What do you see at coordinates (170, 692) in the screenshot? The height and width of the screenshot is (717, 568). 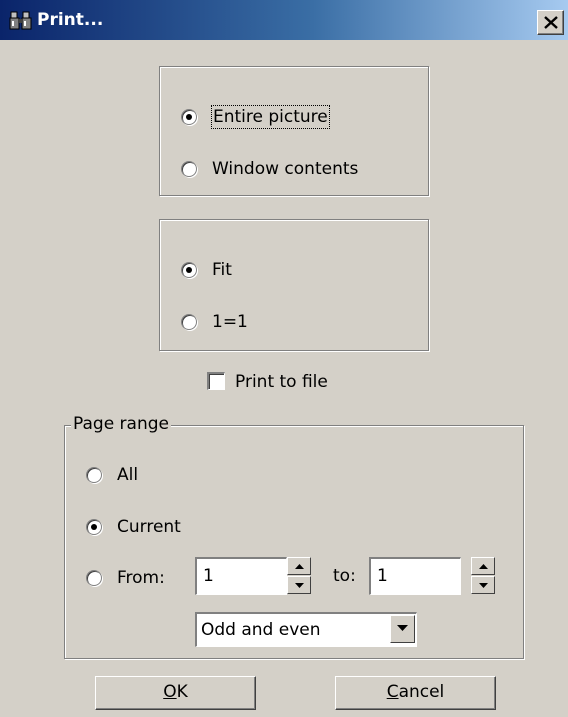 I see `ok-mnemonic: O` at bounding box center [170, 692].